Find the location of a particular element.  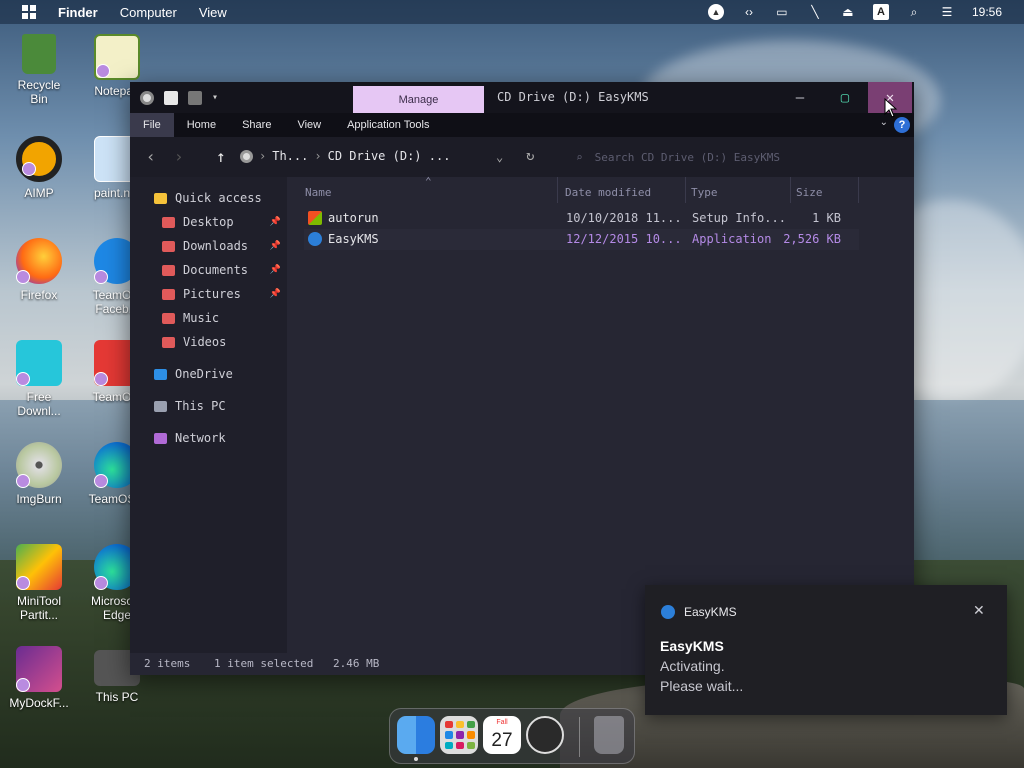

menu-finder: Finder is located at coordinates (78, 12).